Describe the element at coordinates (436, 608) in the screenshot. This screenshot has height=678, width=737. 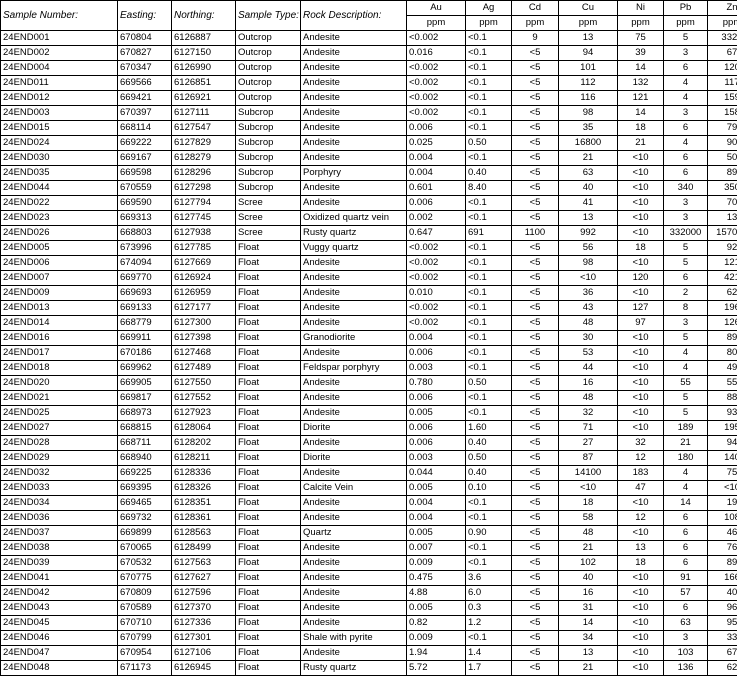
I see `cell-au: 0.005` at that location.